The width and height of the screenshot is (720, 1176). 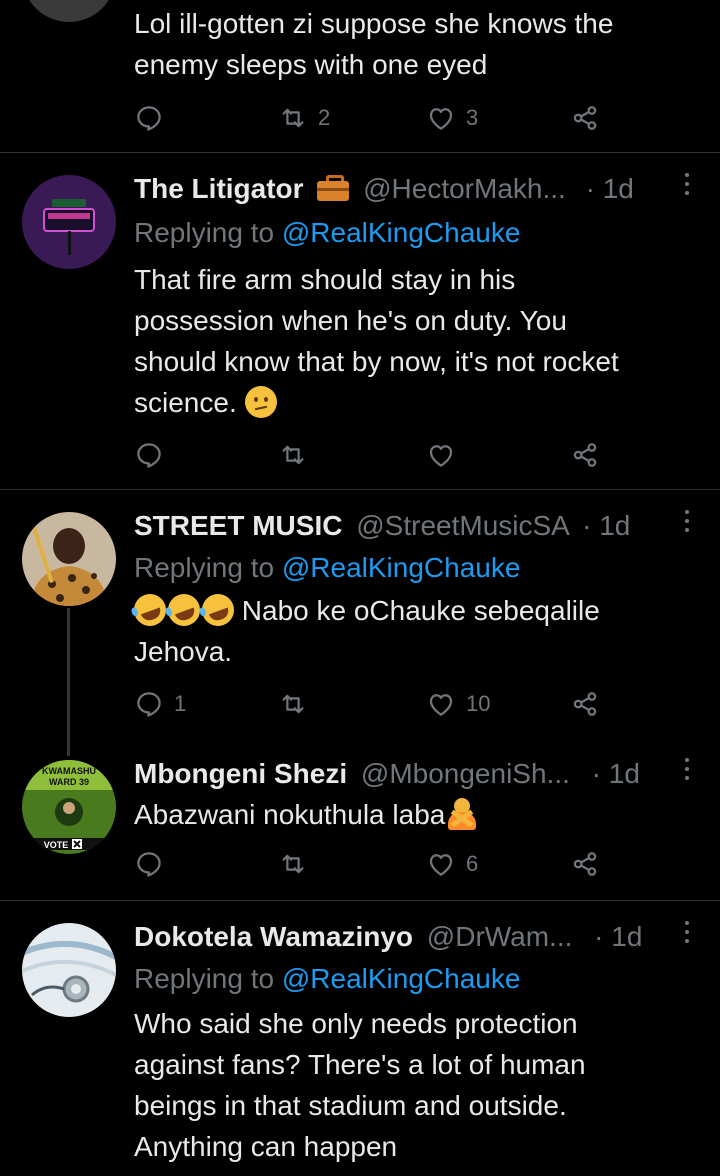 What do you see at coordinates (189, 402) in the screenshot?
I see `tweet-text-line: science.` at bounding box center [189, 402].